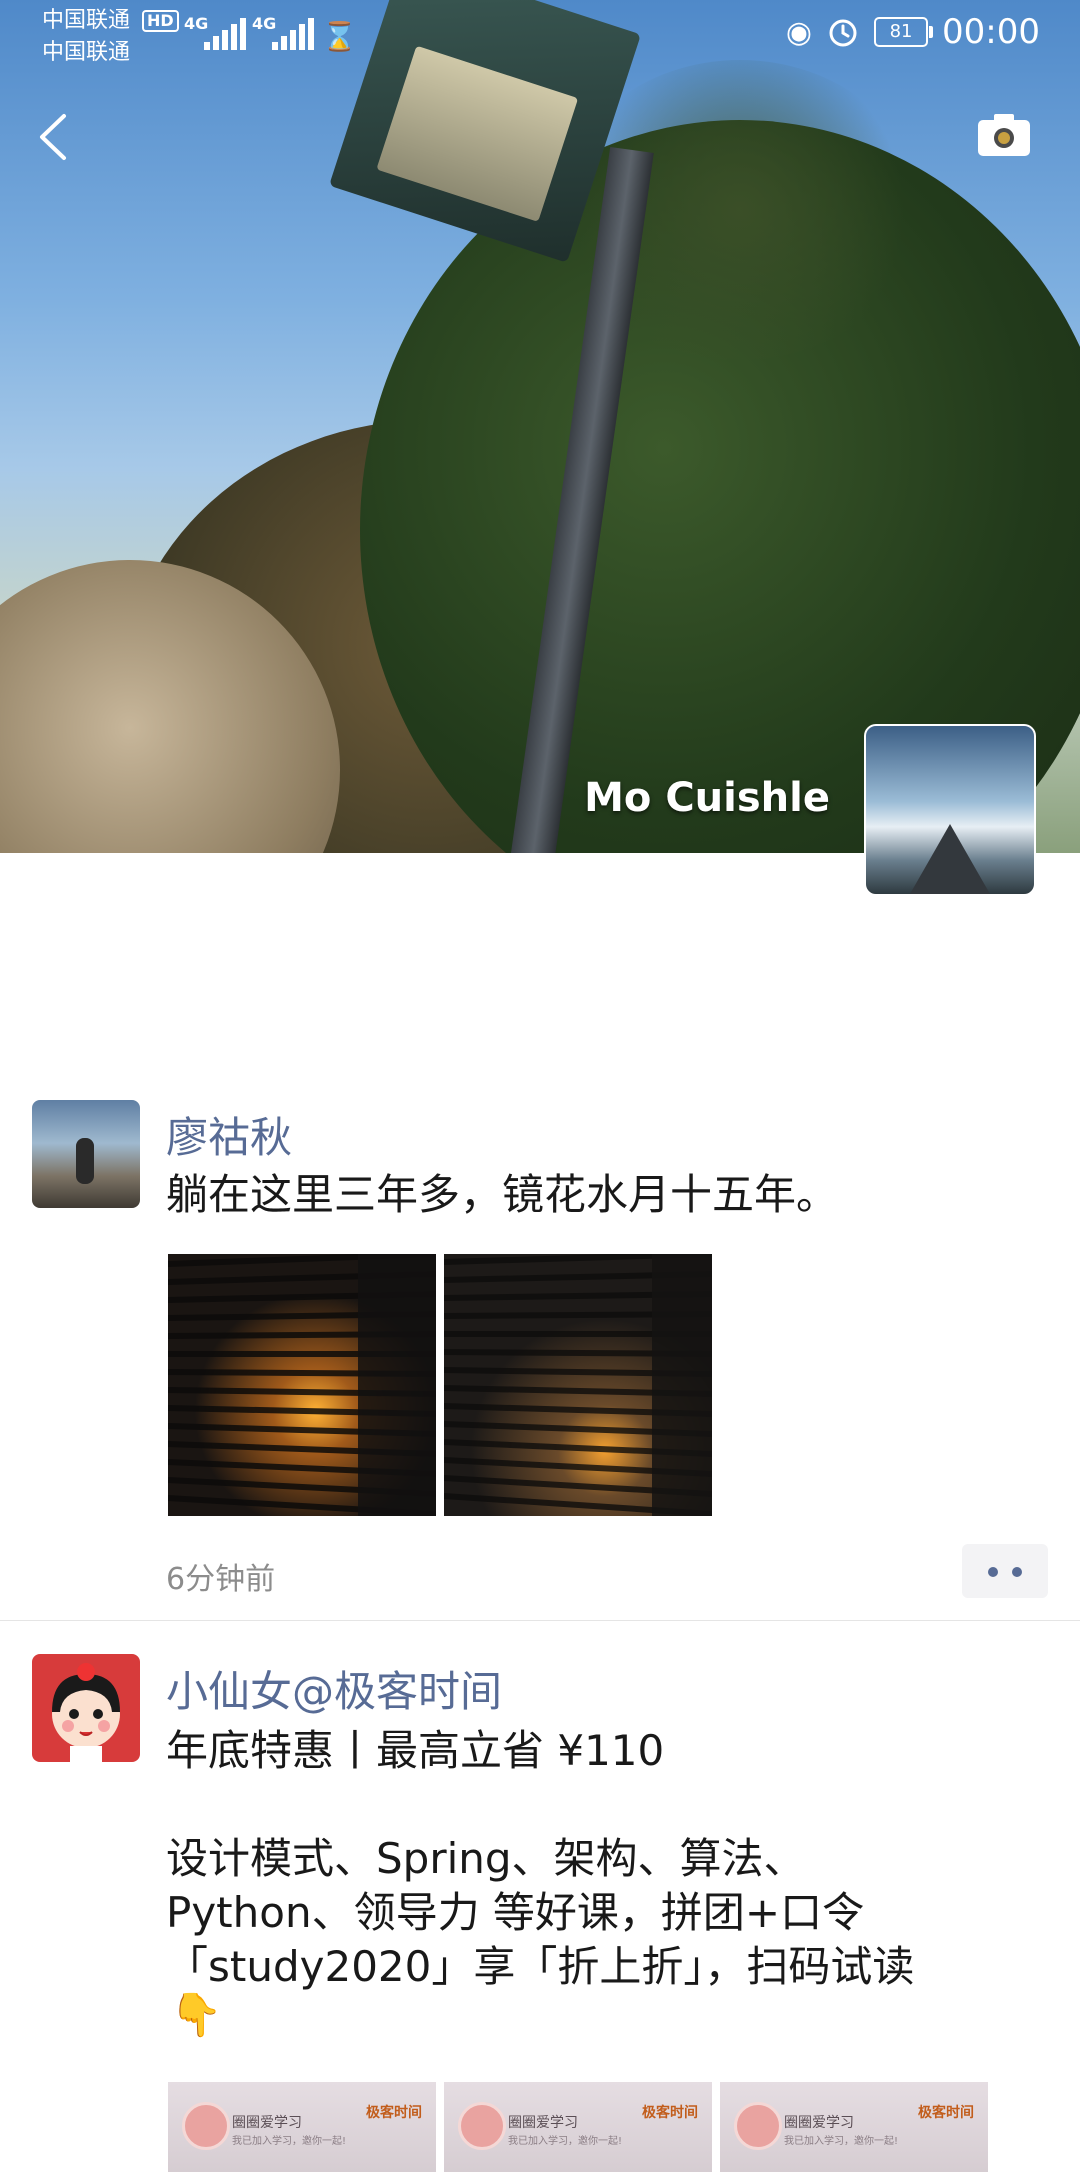  I want to click on pointing-down-emoji: 👇, so click(196, 2014).